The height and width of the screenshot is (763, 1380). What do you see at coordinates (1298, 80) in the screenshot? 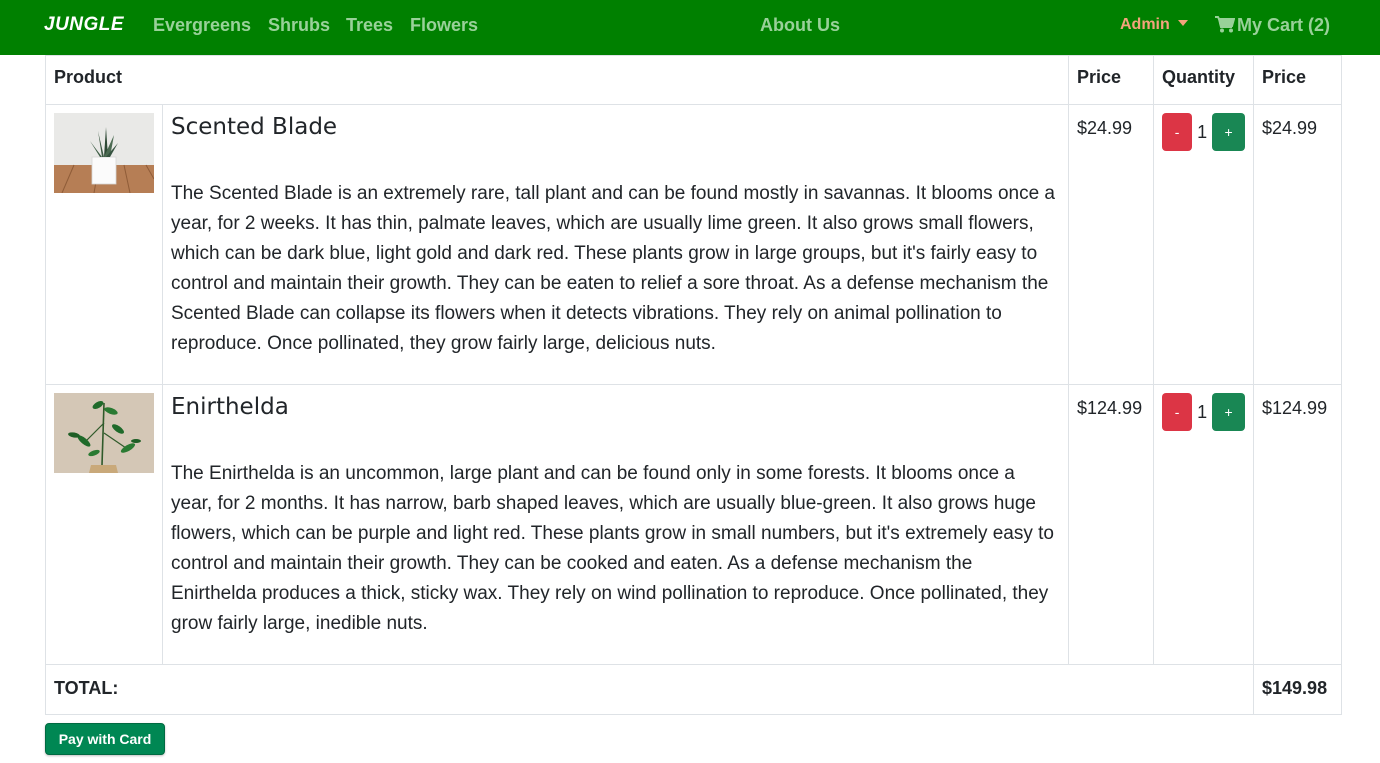
I see `header-line-price: Price` at bounding box center [1298, 80].